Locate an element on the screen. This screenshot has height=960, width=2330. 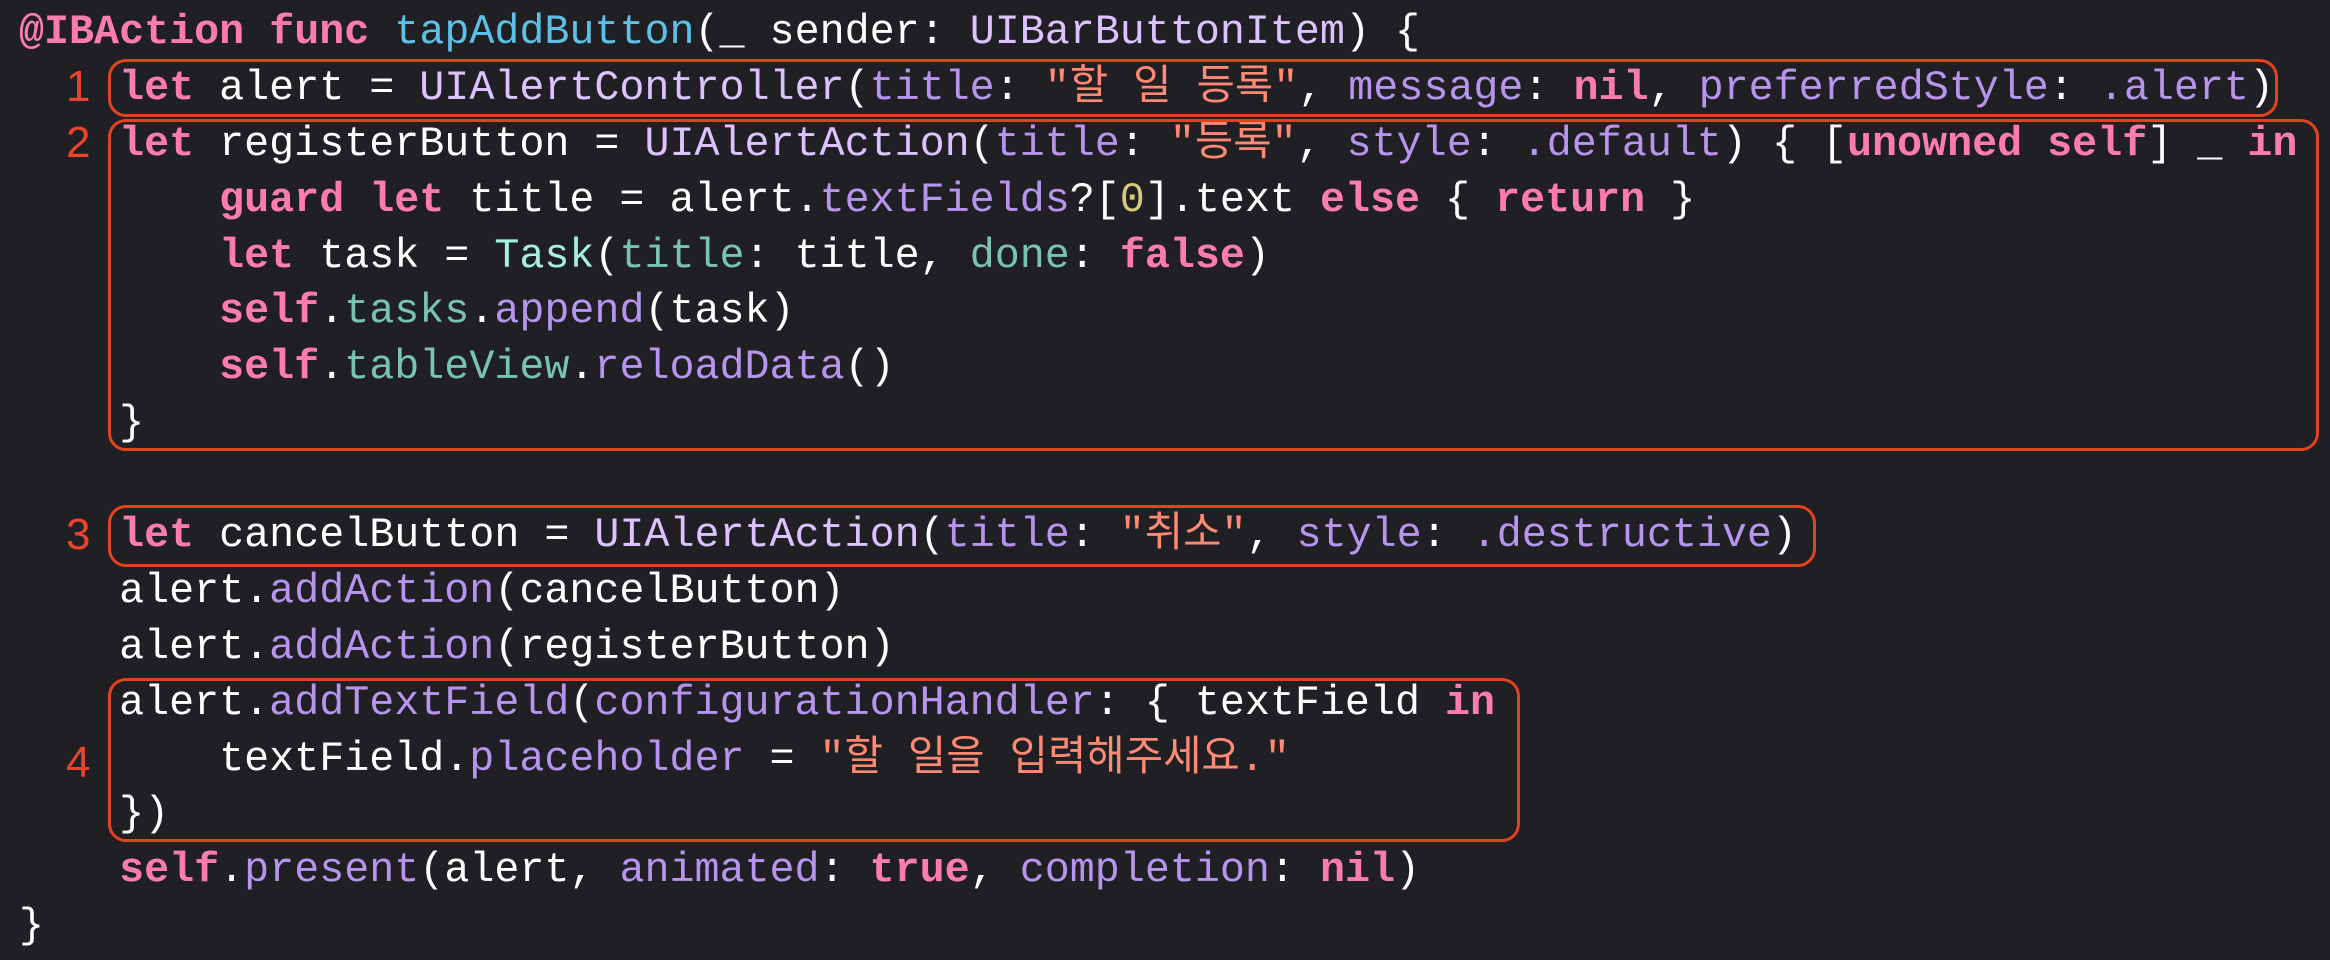
annotation-number-2: 2 is located at coordinates (78, 142).